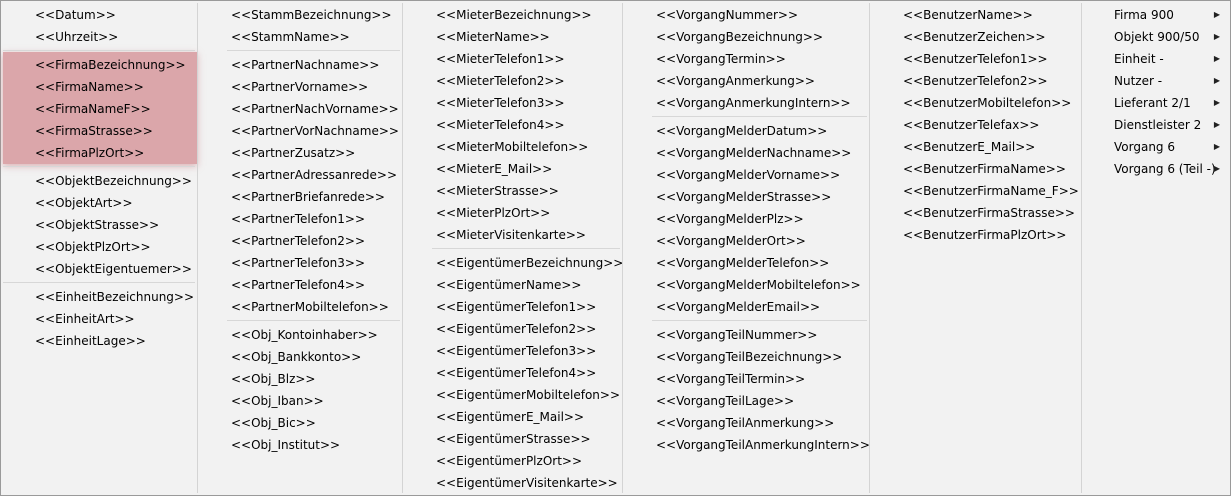 This screenshot has height=496, width=1231. I want to click on menu-item: <<MieterTelefon1>>, so click(512, 59).